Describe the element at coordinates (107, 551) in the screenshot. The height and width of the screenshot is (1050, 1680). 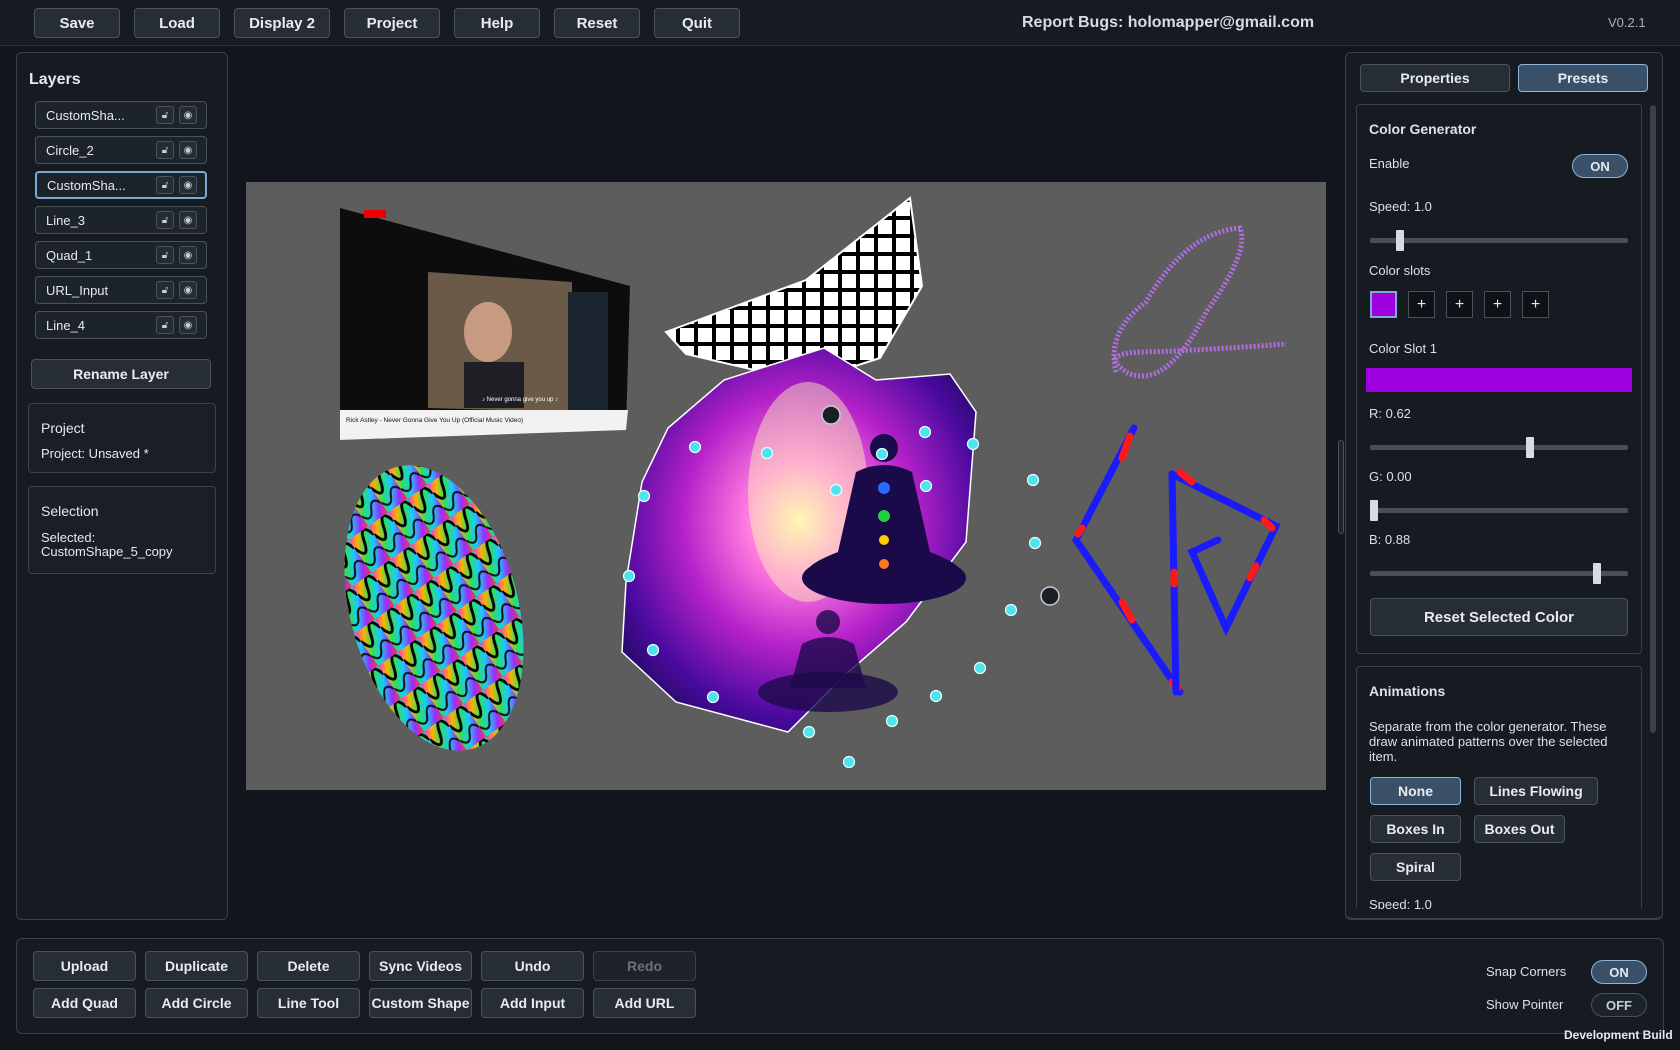
I see `selection-value: CustomShape_5_copy` at that location.